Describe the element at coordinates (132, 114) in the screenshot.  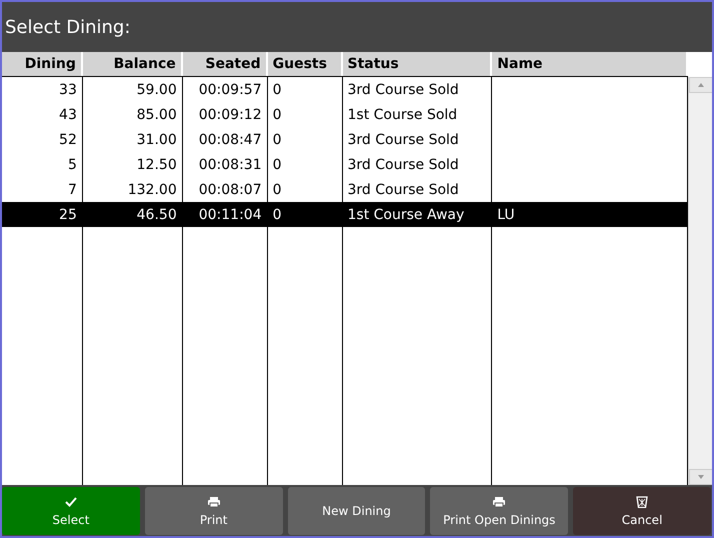
I see `table-cell: 85.00` at that location.